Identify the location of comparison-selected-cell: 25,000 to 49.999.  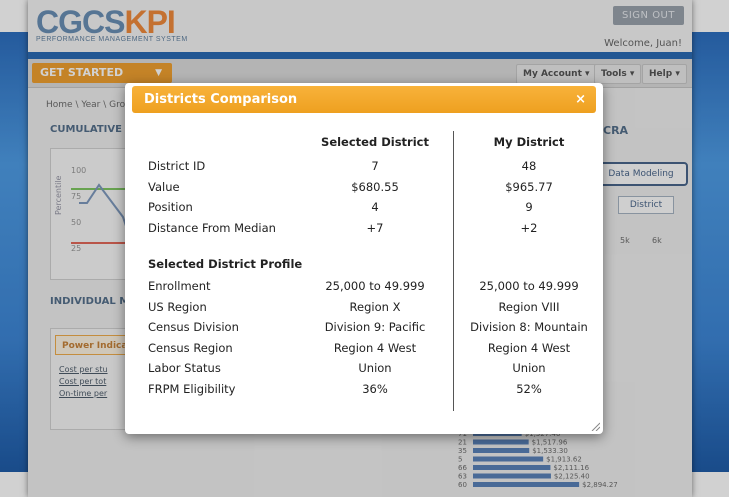
(375, 286).